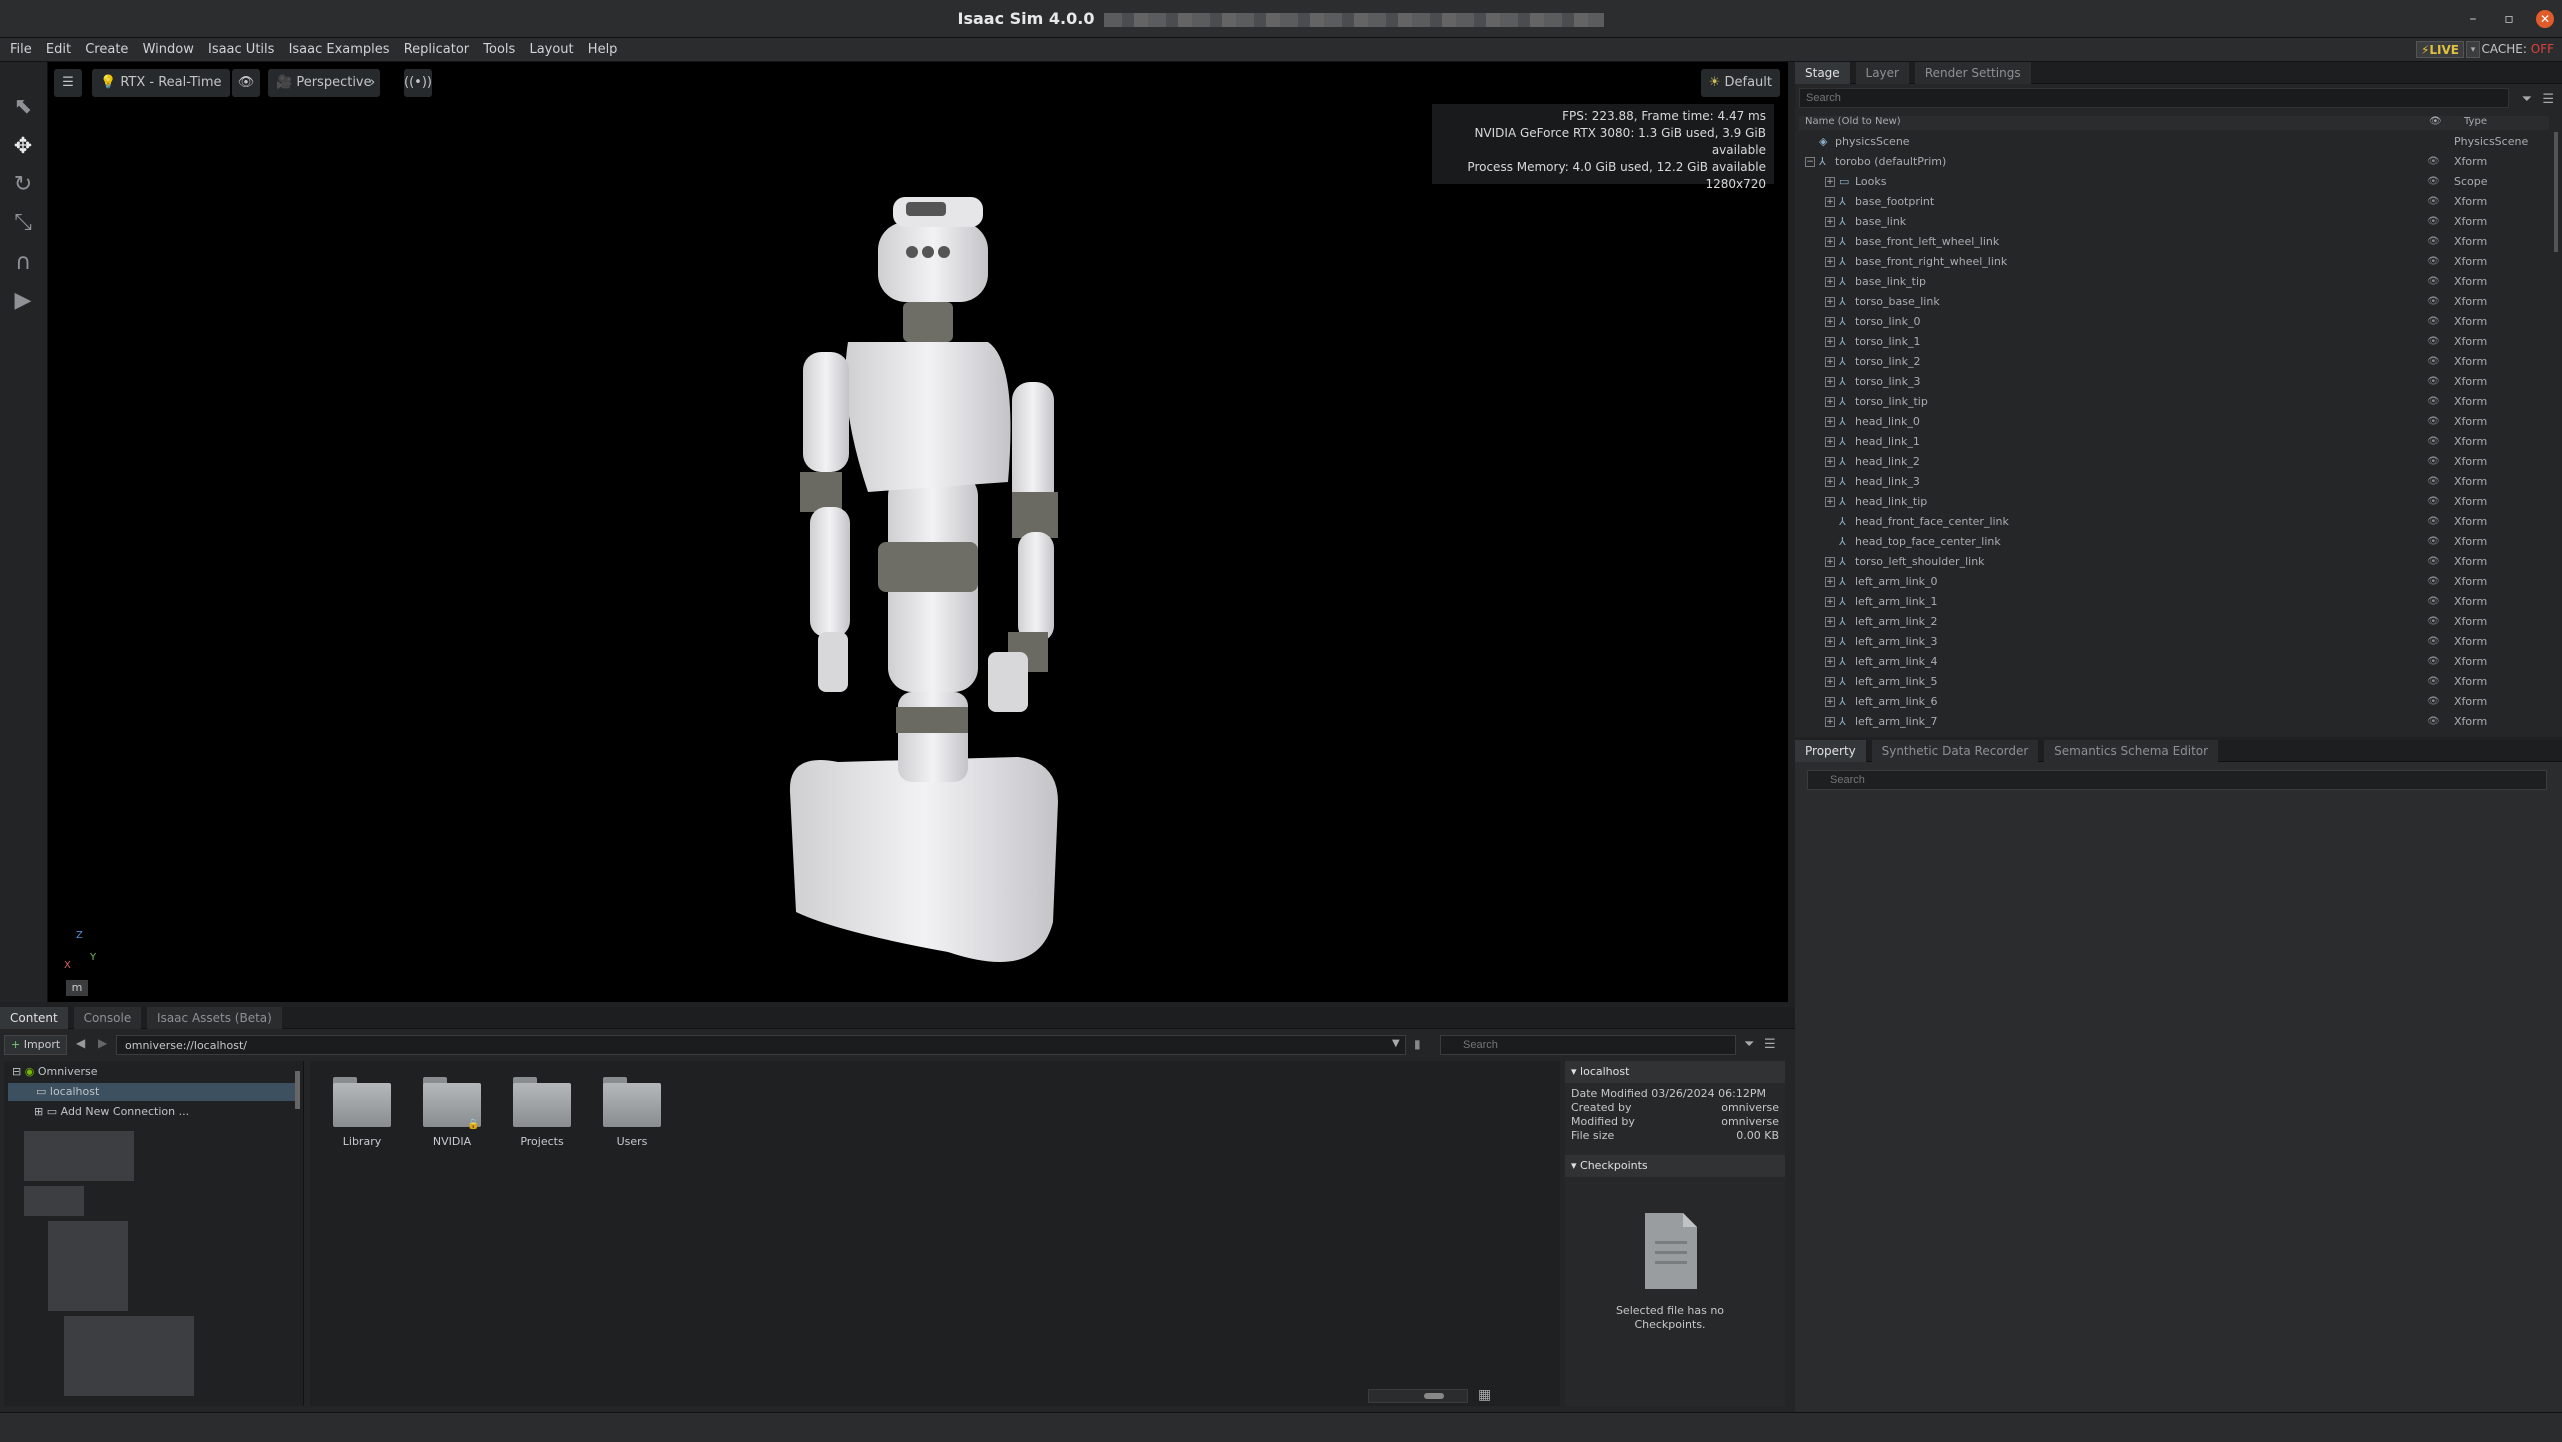 The height and width of the screenshot is (1442, 2562). I want to click on stage-row: + ⅄ base_front_left_wheel_link 👁 Xform, so click(2175, 242).